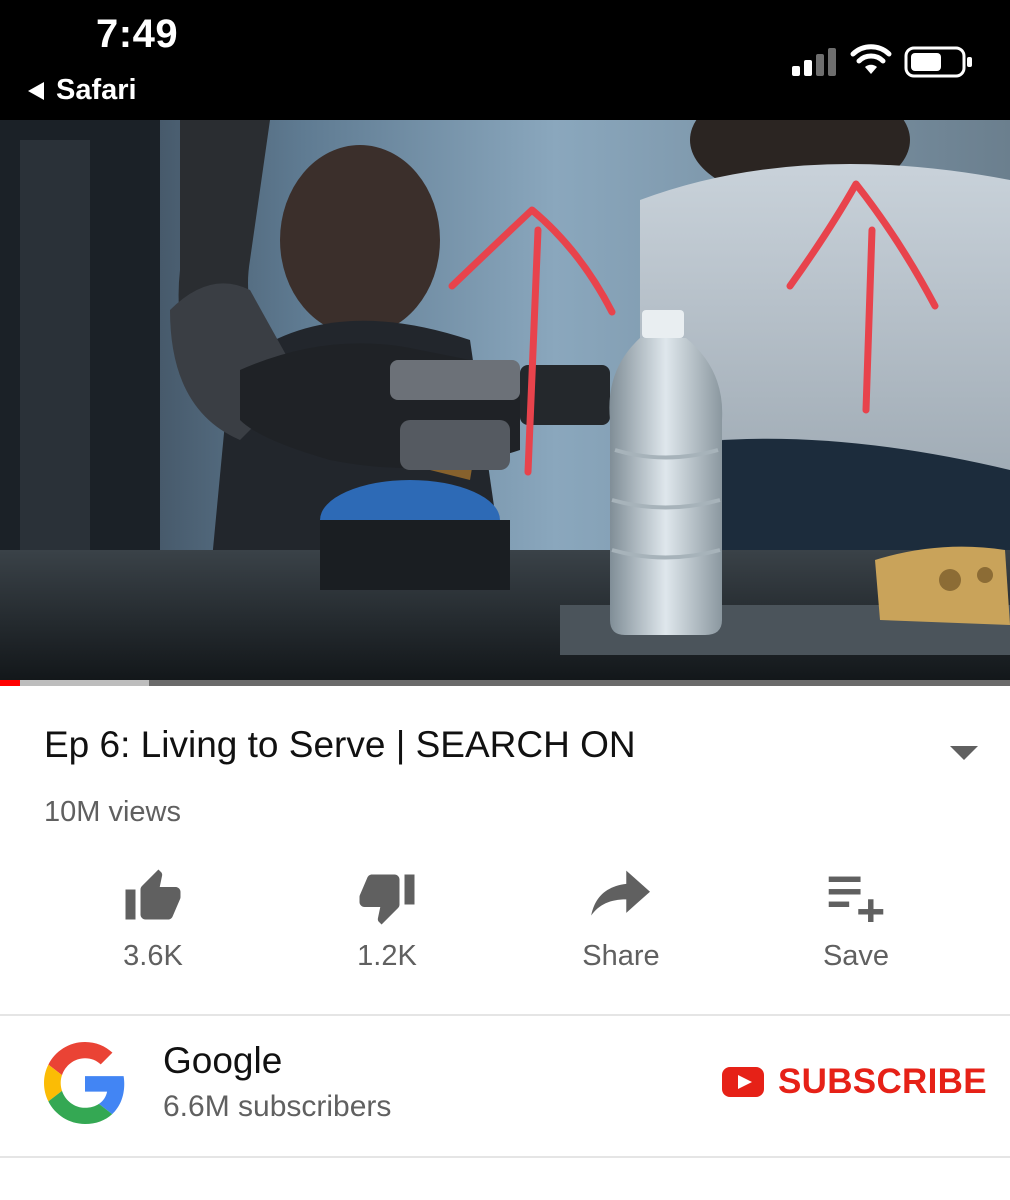 Image resolution: width=1010 pixels, height=1200 pixels. Describe the element at coordinates (387, 956) in the screenshot. I see `dislike-count: 1.2K` at that location.